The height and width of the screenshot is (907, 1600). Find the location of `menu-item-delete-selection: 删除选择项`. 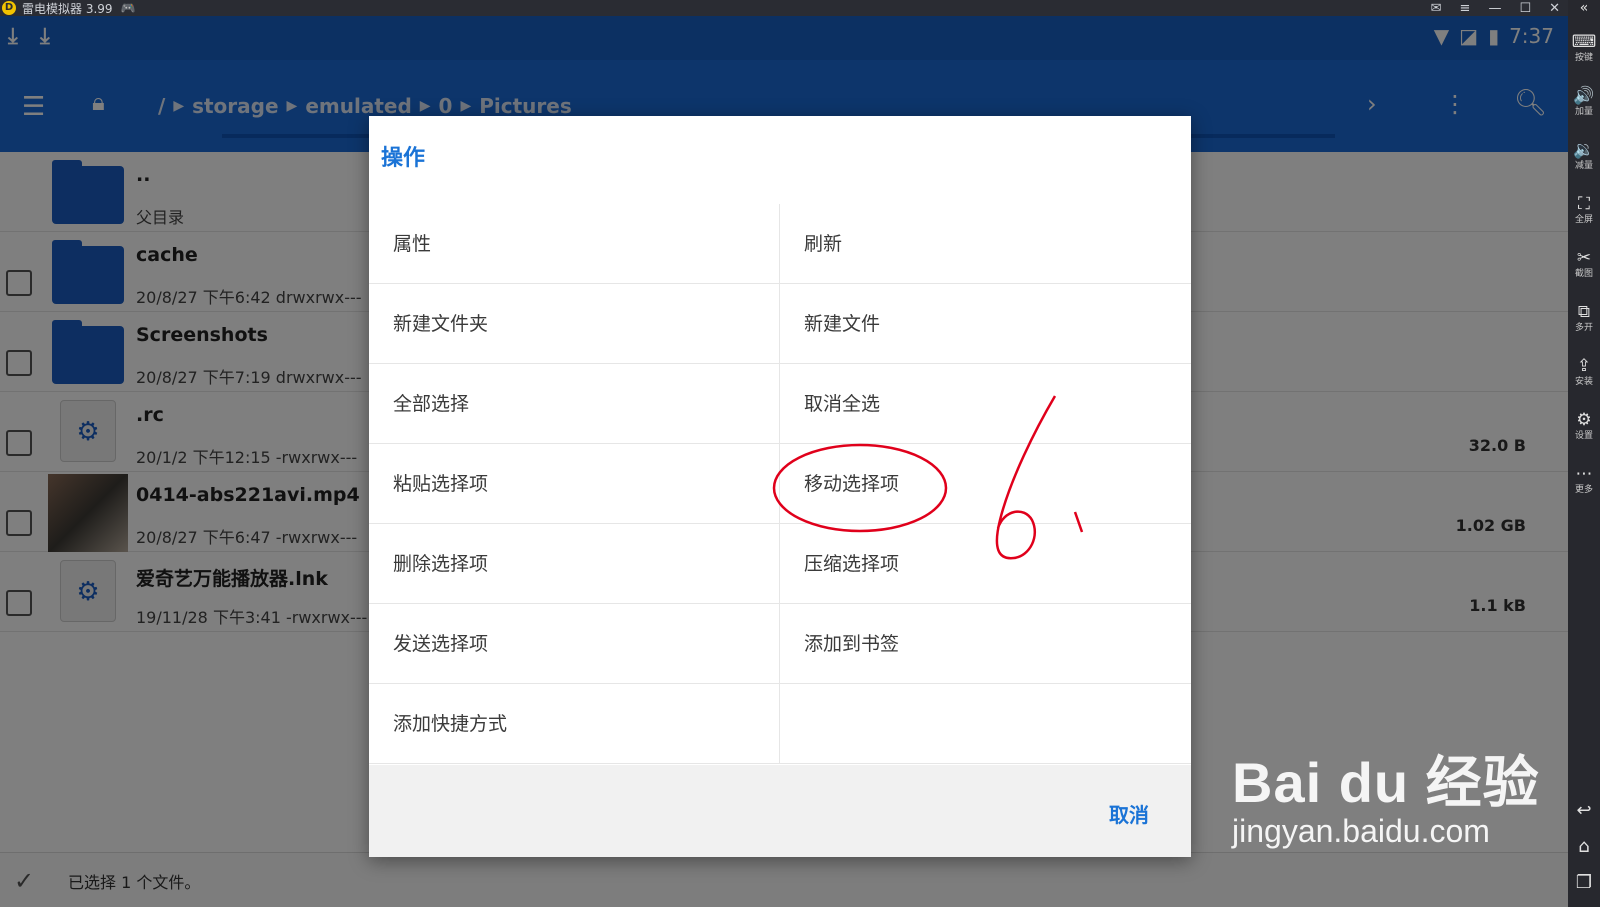

menu-item-delete-selection: 删除选择项 is located at coordinates (574, 564).